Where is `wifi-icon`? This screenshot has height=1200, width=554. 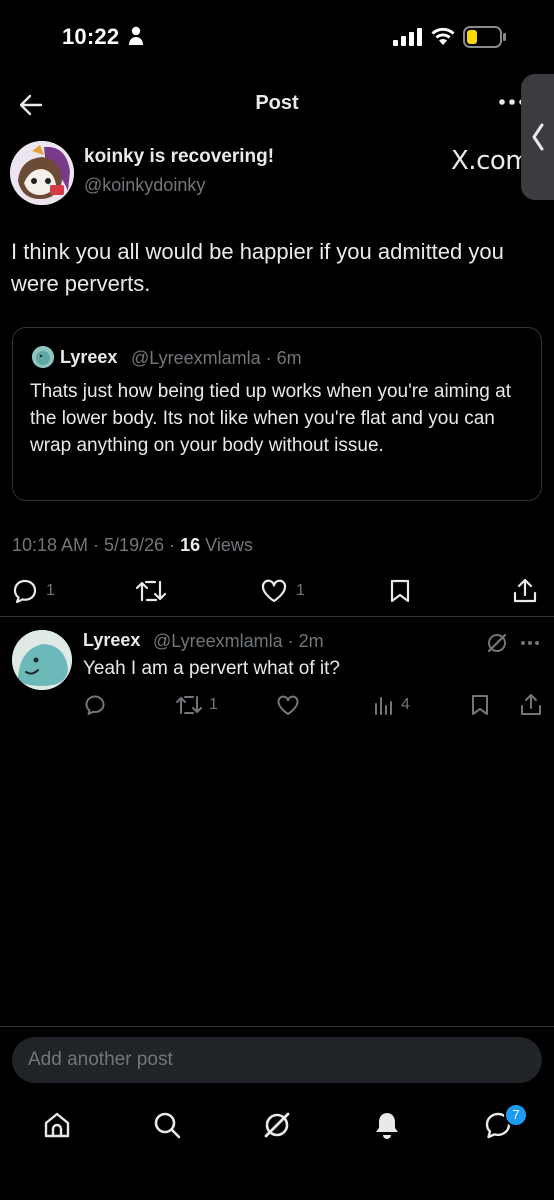
wifi-icon is located at coordinates (443, 36).